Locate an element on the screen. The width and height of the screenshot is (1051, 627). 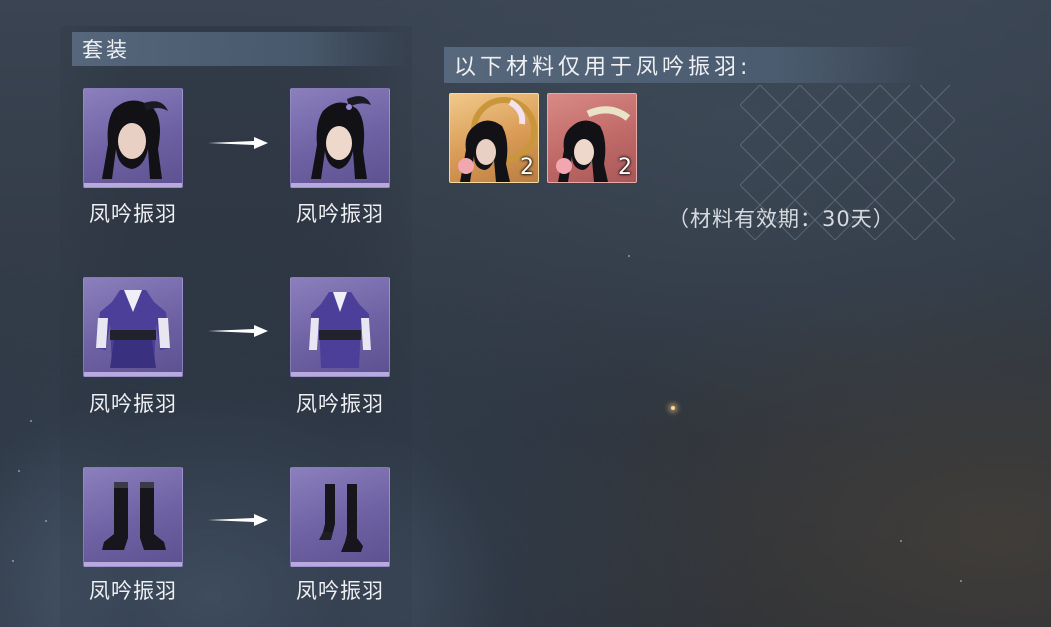
materials-panel-title: 以下材料仅用于凤吟振羽: is located at coordinates (684, 65).